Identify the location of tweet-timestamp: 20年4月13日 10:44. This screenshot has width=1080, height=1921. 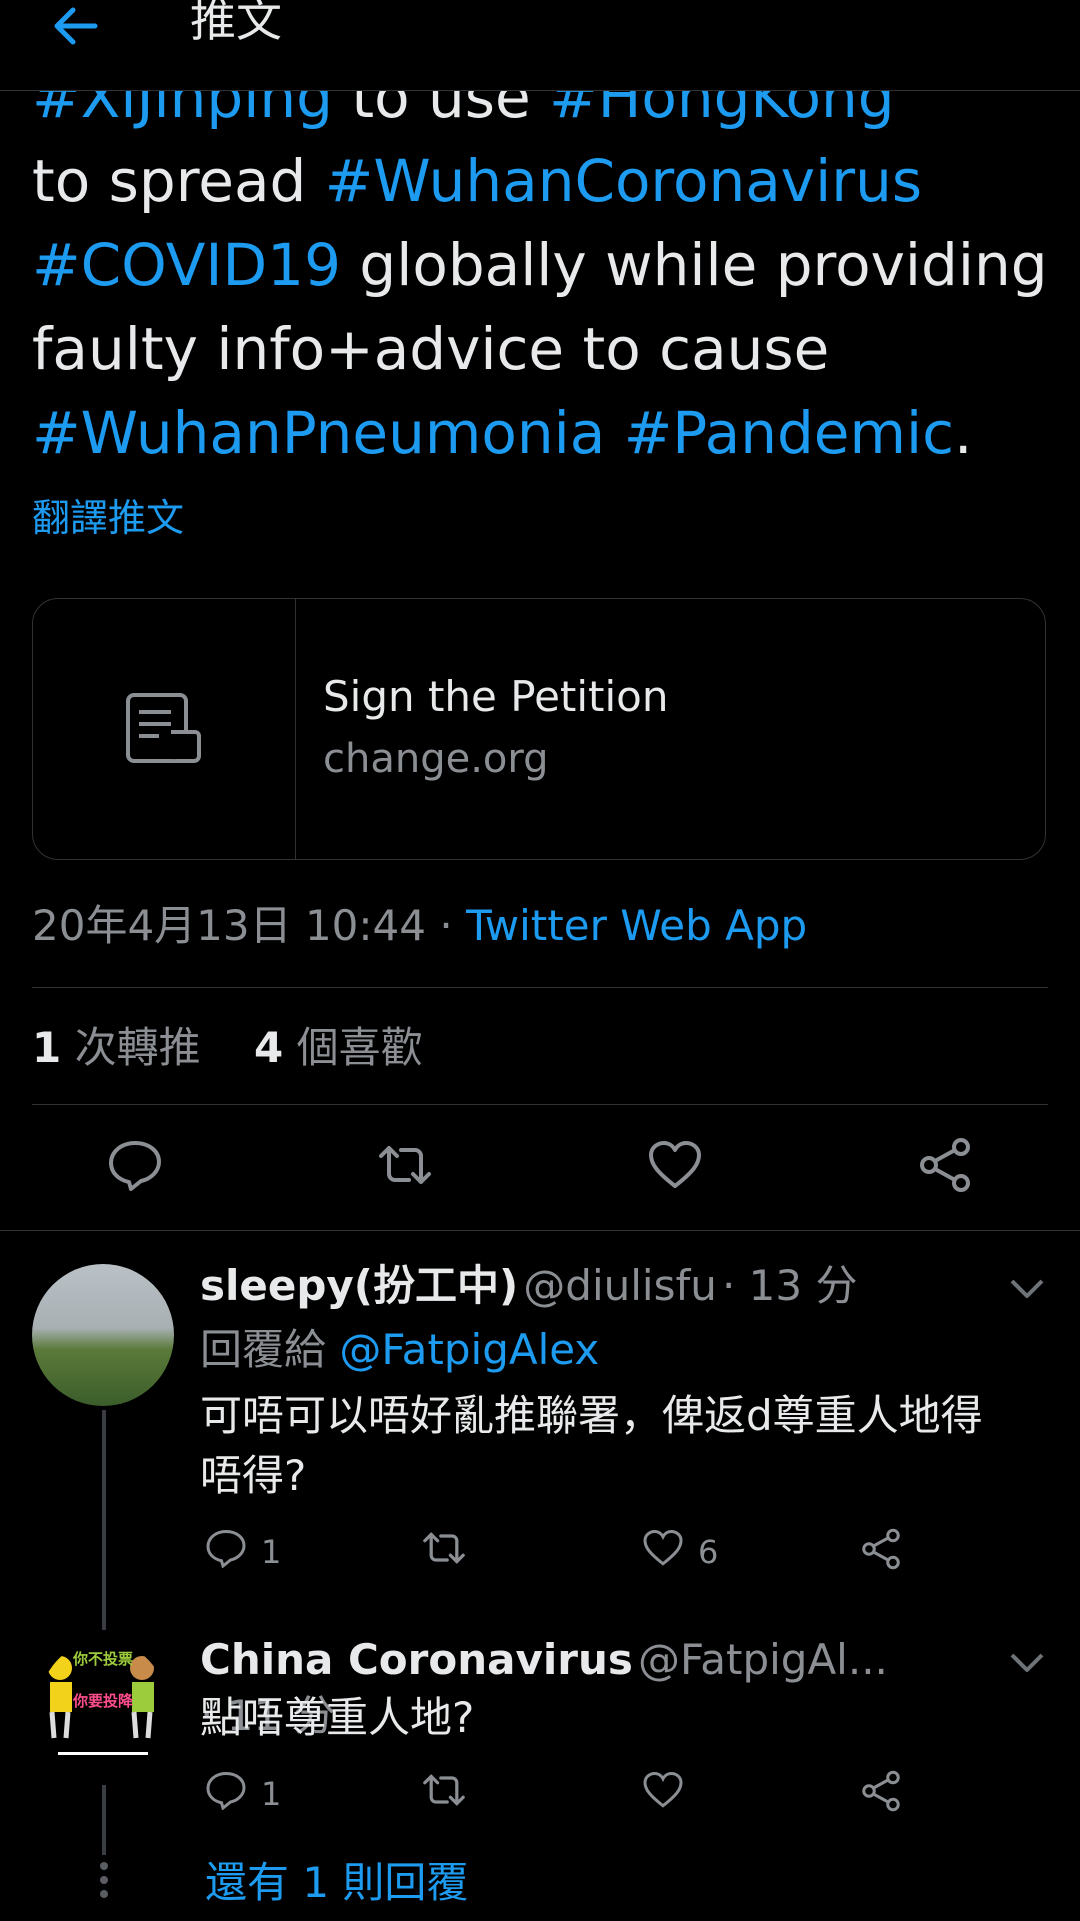
(229, 925).